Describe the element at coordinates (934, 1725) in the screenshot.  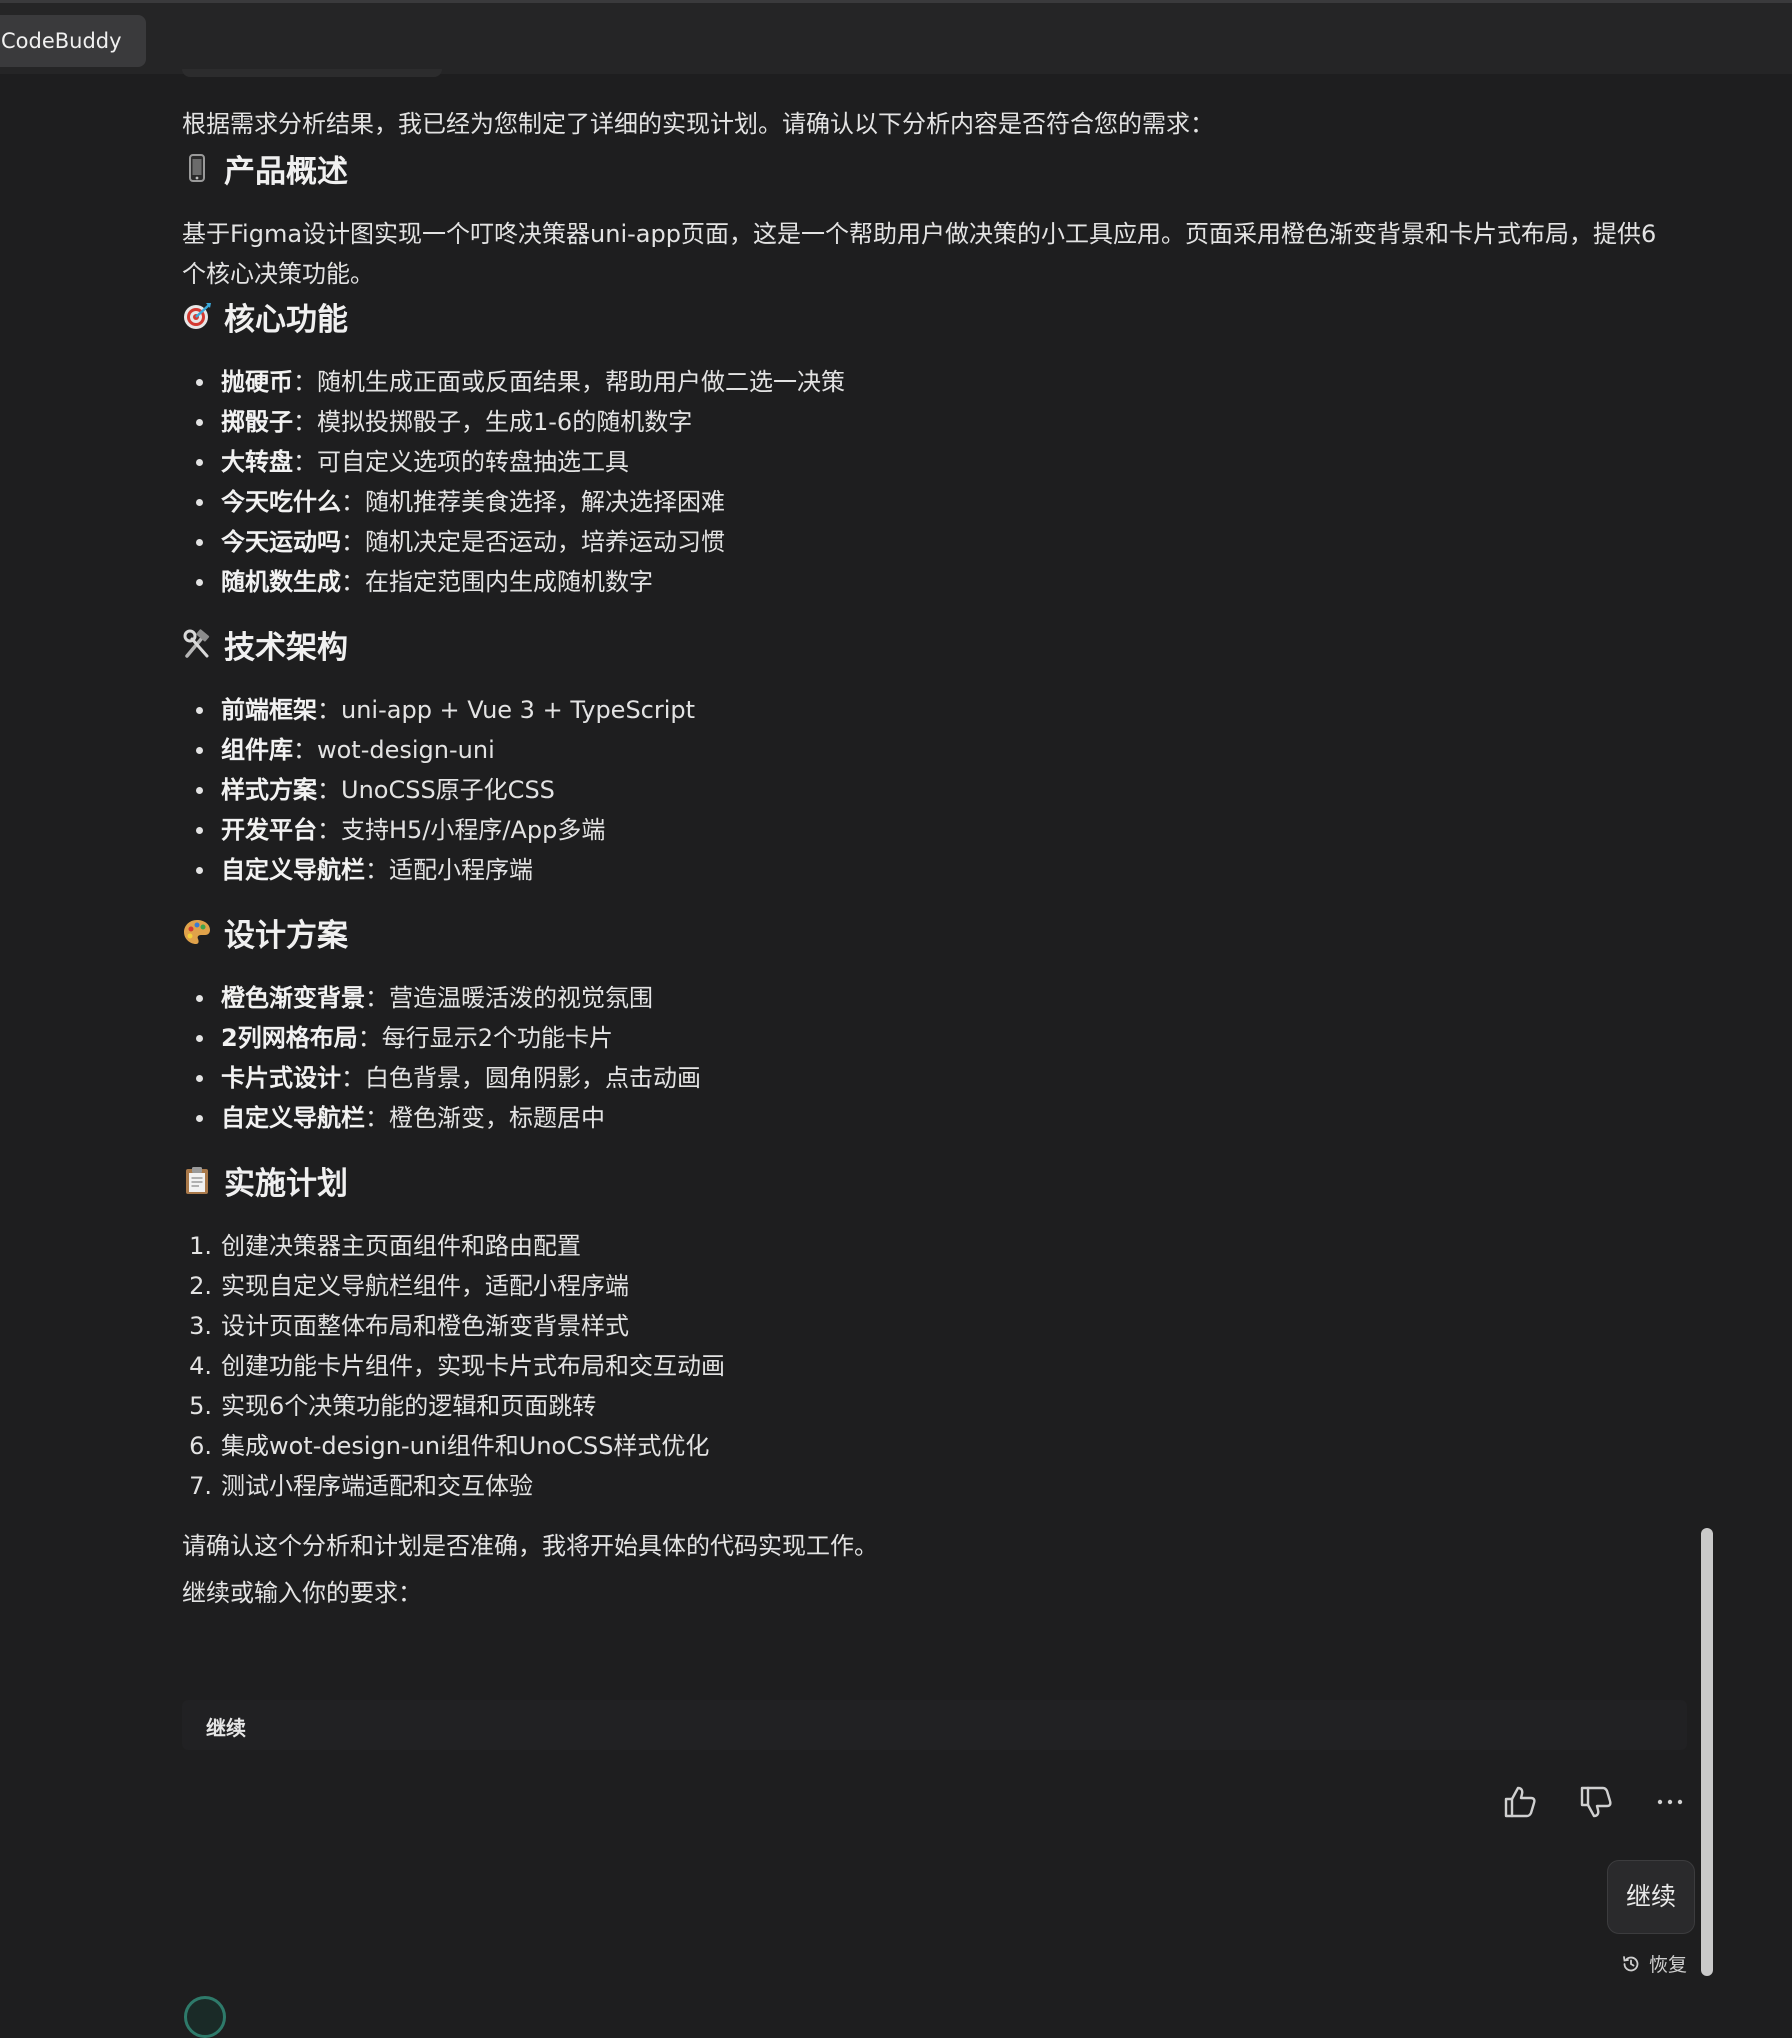
I see `continue-option: 继续` at that location.